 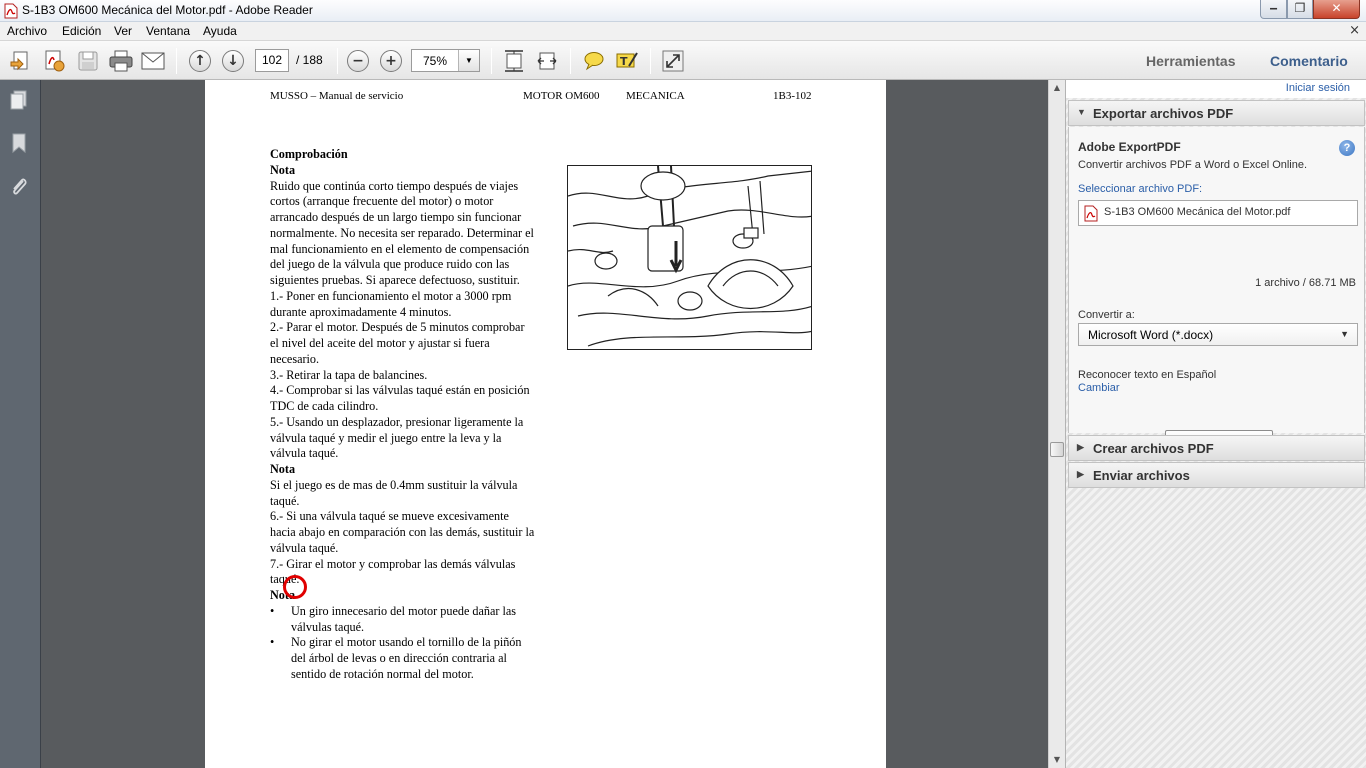 I want to click on page-total: / 188, so click(x=309, y=60).